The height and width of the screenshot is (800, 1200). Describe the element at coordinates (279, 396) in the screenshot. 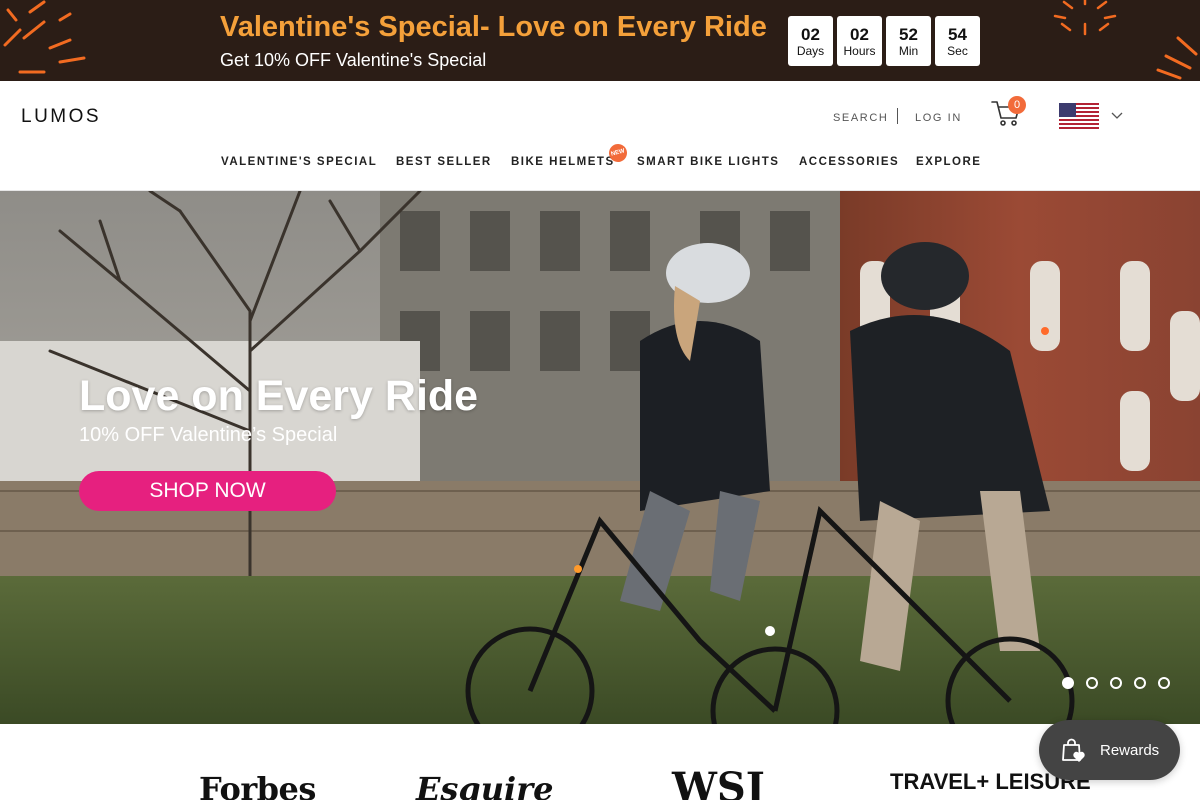

I see `hero-title: Love on Every Ride` at that location.